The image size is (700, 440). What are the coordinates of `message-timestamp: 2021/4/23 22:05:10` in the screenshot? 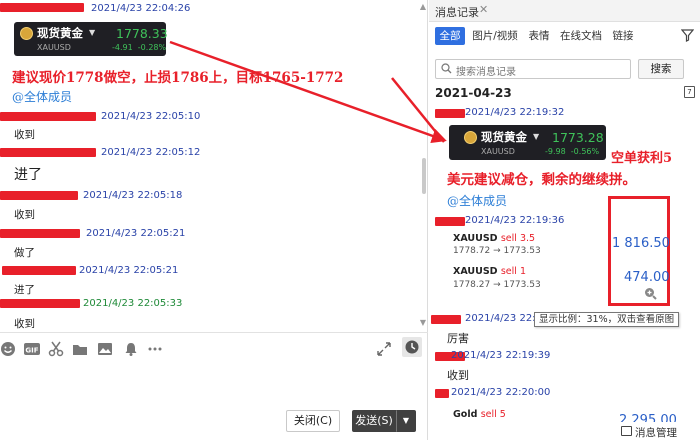 It's located at (151, 116).